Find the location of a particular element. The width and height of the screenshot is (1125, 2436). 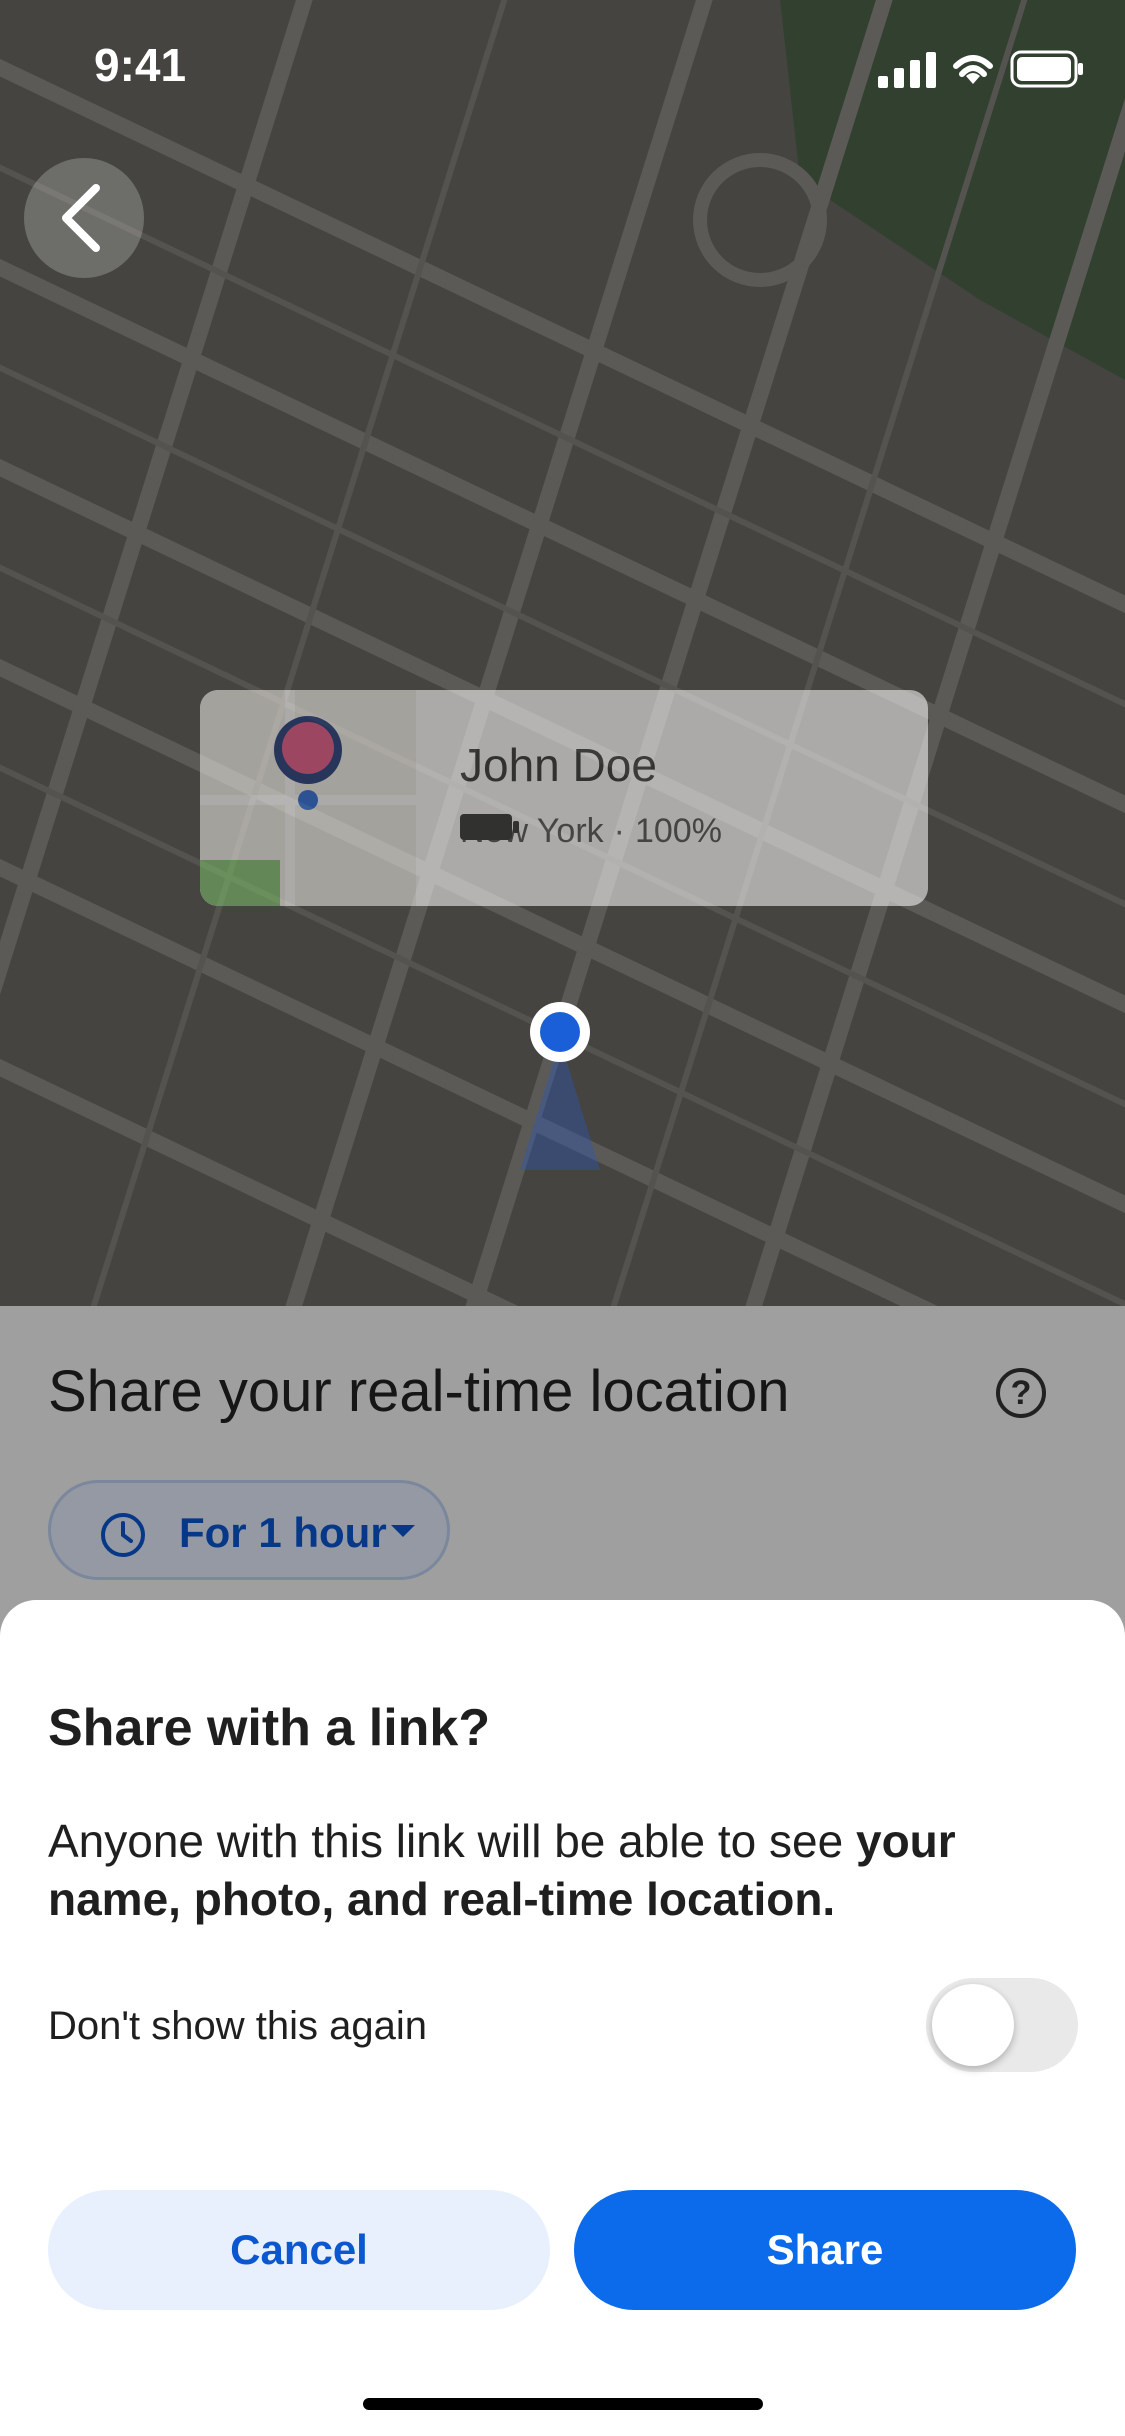

back-button is located at coordinates (84, 218).